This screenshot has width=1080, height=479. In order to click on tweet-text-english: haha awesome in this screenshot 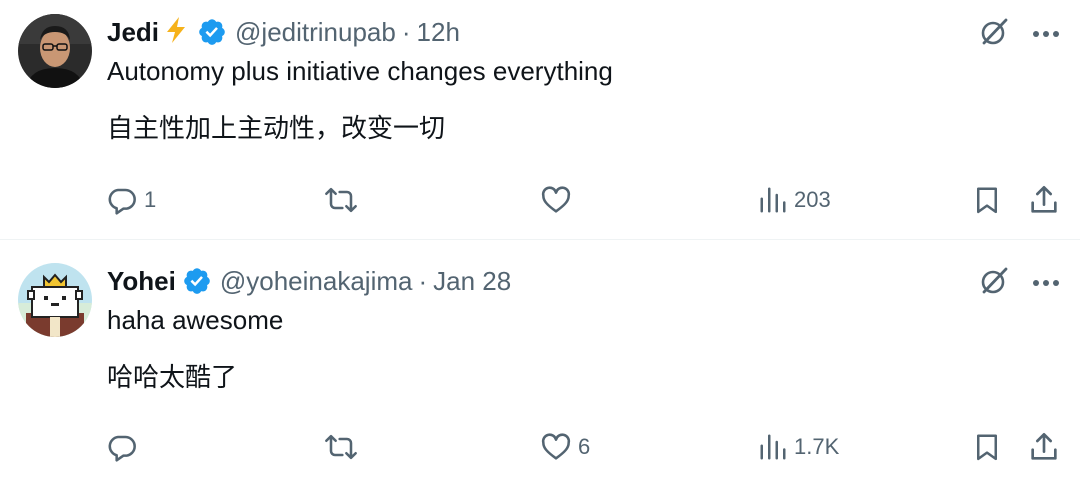, I will do `click(195, 320)`.